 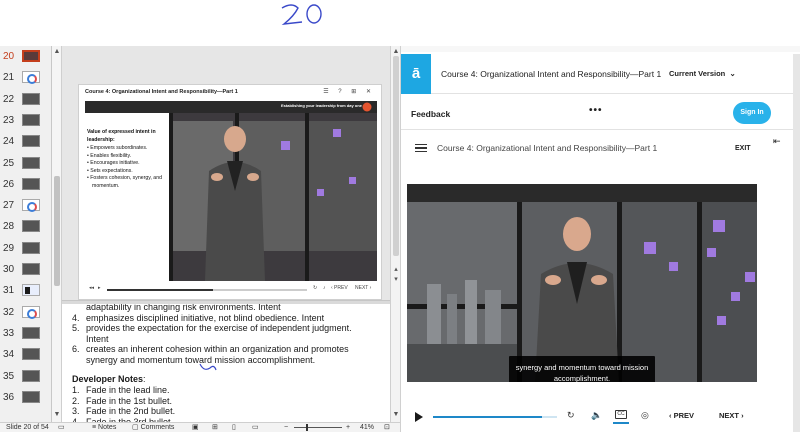 What do you see at coordinates (419, 417) in the screenshot?
I see `play-icon` at bounding box center [419, 417].